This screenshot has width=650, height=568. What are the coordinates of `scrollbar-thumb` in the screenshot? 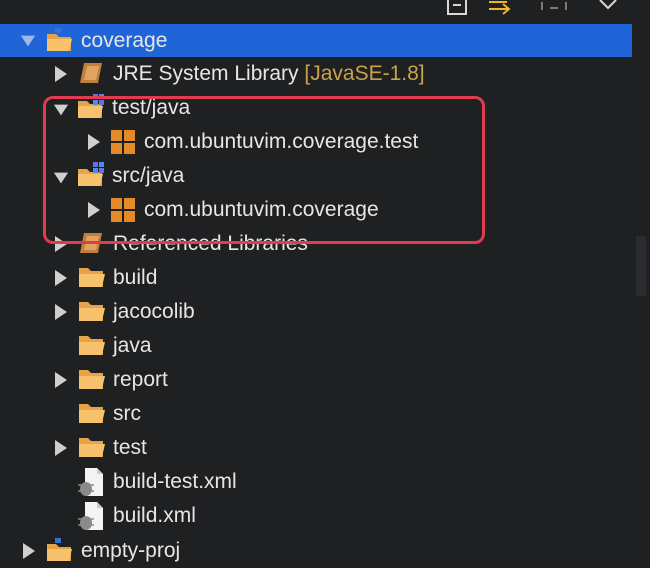 It's located at (641, 266).